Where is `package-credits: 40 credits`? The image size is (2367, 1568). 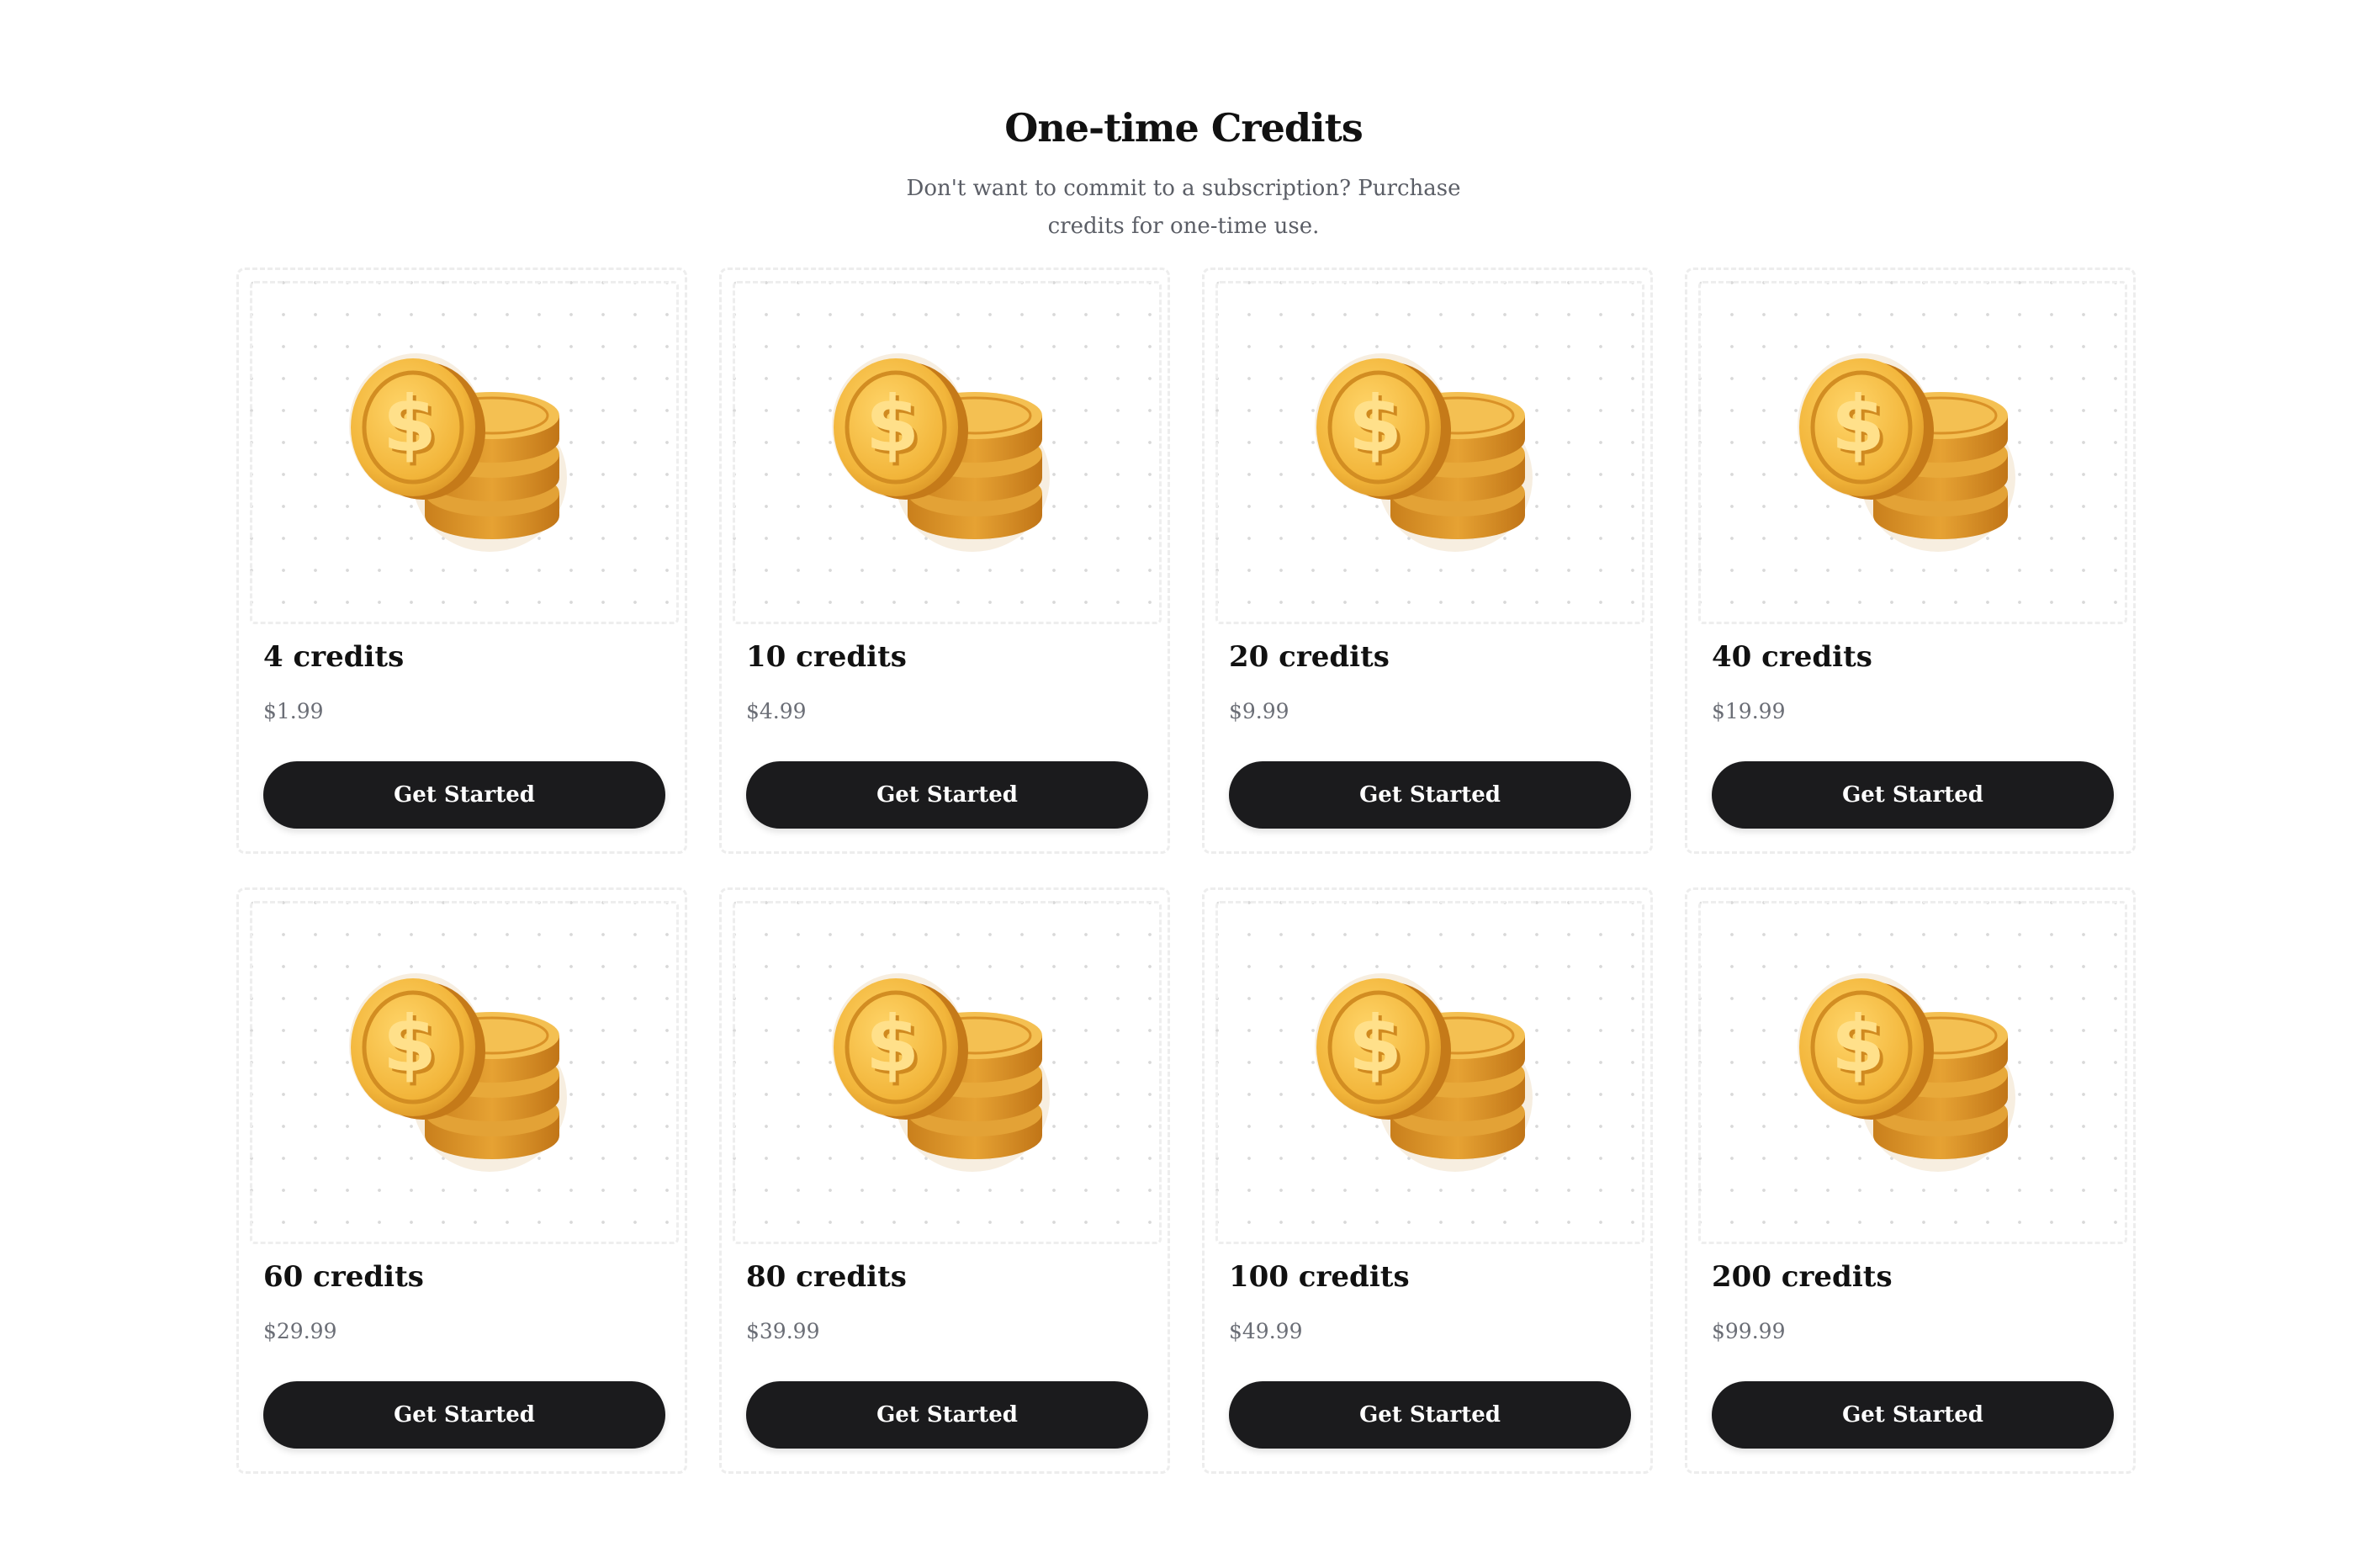
package-credits: 40 credits is located at coordinates (1792, 657).